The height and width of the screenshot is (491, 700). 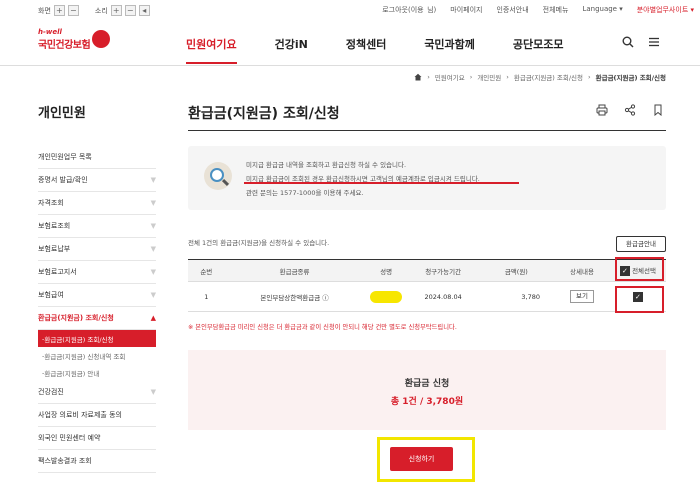 What do you see at coordinates (97, 318) in the screenshot?
I see `sidebar-item-refund: 환급금(지원금) 조회/신청 ▲` at bounding box center [97, 318].